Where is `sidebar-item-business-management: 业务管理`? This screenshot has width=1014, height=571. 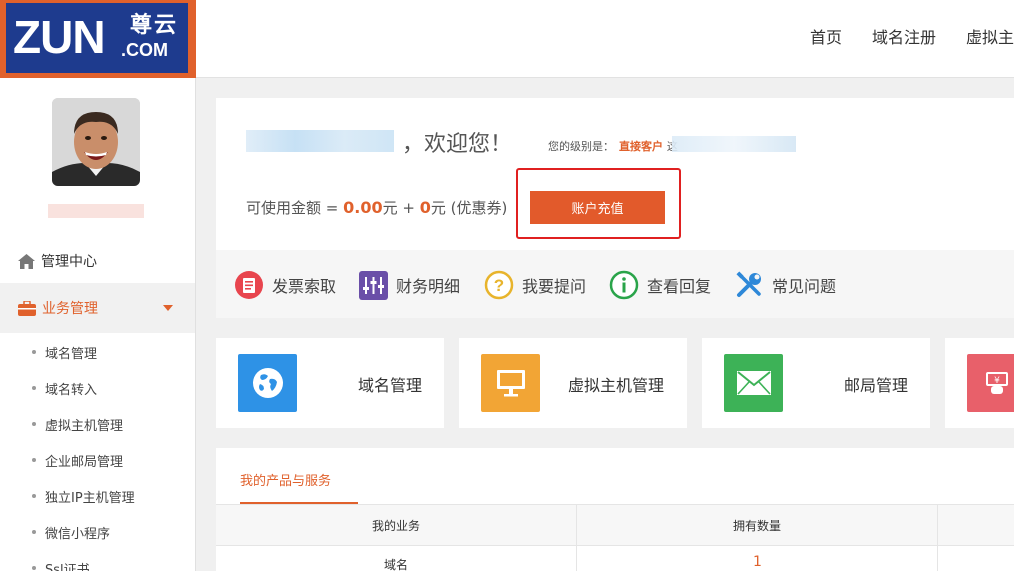
sidebar-item-business-management: 业务管理 is located at coordinates (97, 308).